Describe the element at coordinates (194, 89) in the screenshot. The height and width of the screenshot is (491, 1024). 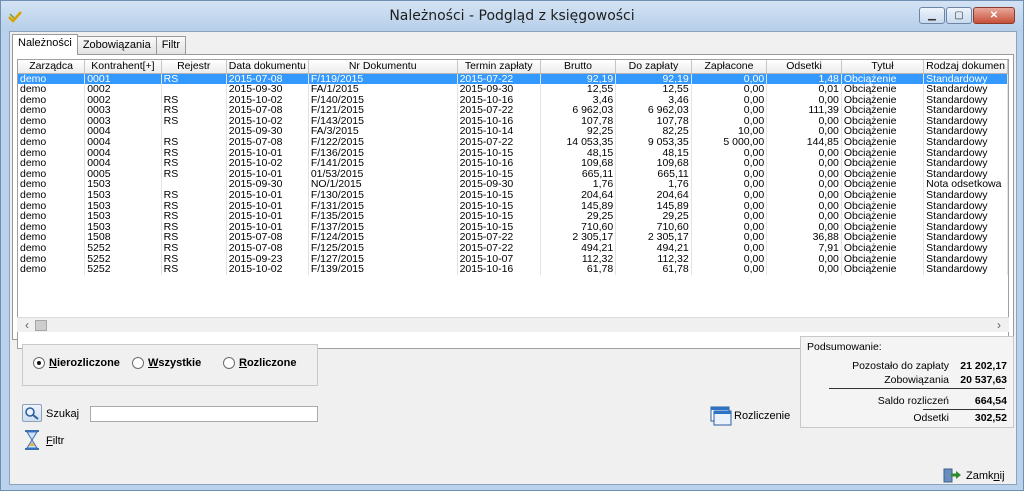
I see `table-cell` at that location.